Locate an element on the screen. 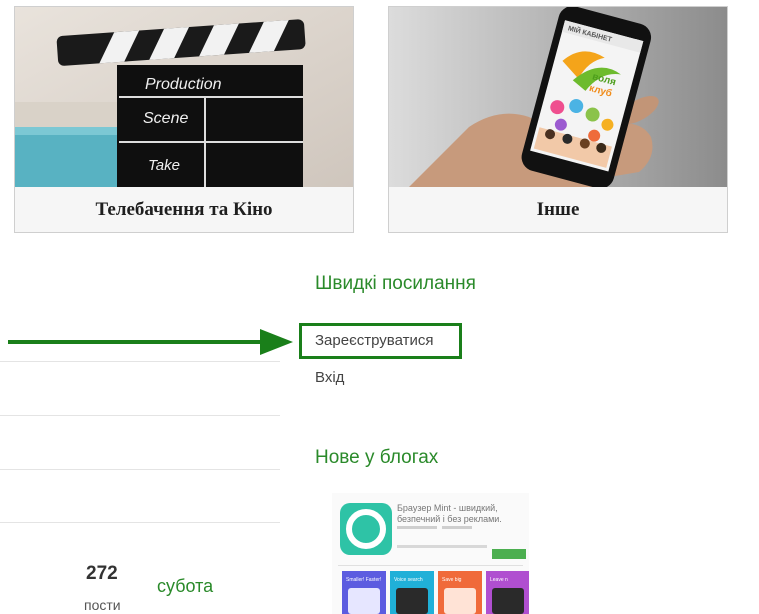 The image size is (759, 614). blog-thumb-tile-3: Save big is located at coordinates (452, 580).